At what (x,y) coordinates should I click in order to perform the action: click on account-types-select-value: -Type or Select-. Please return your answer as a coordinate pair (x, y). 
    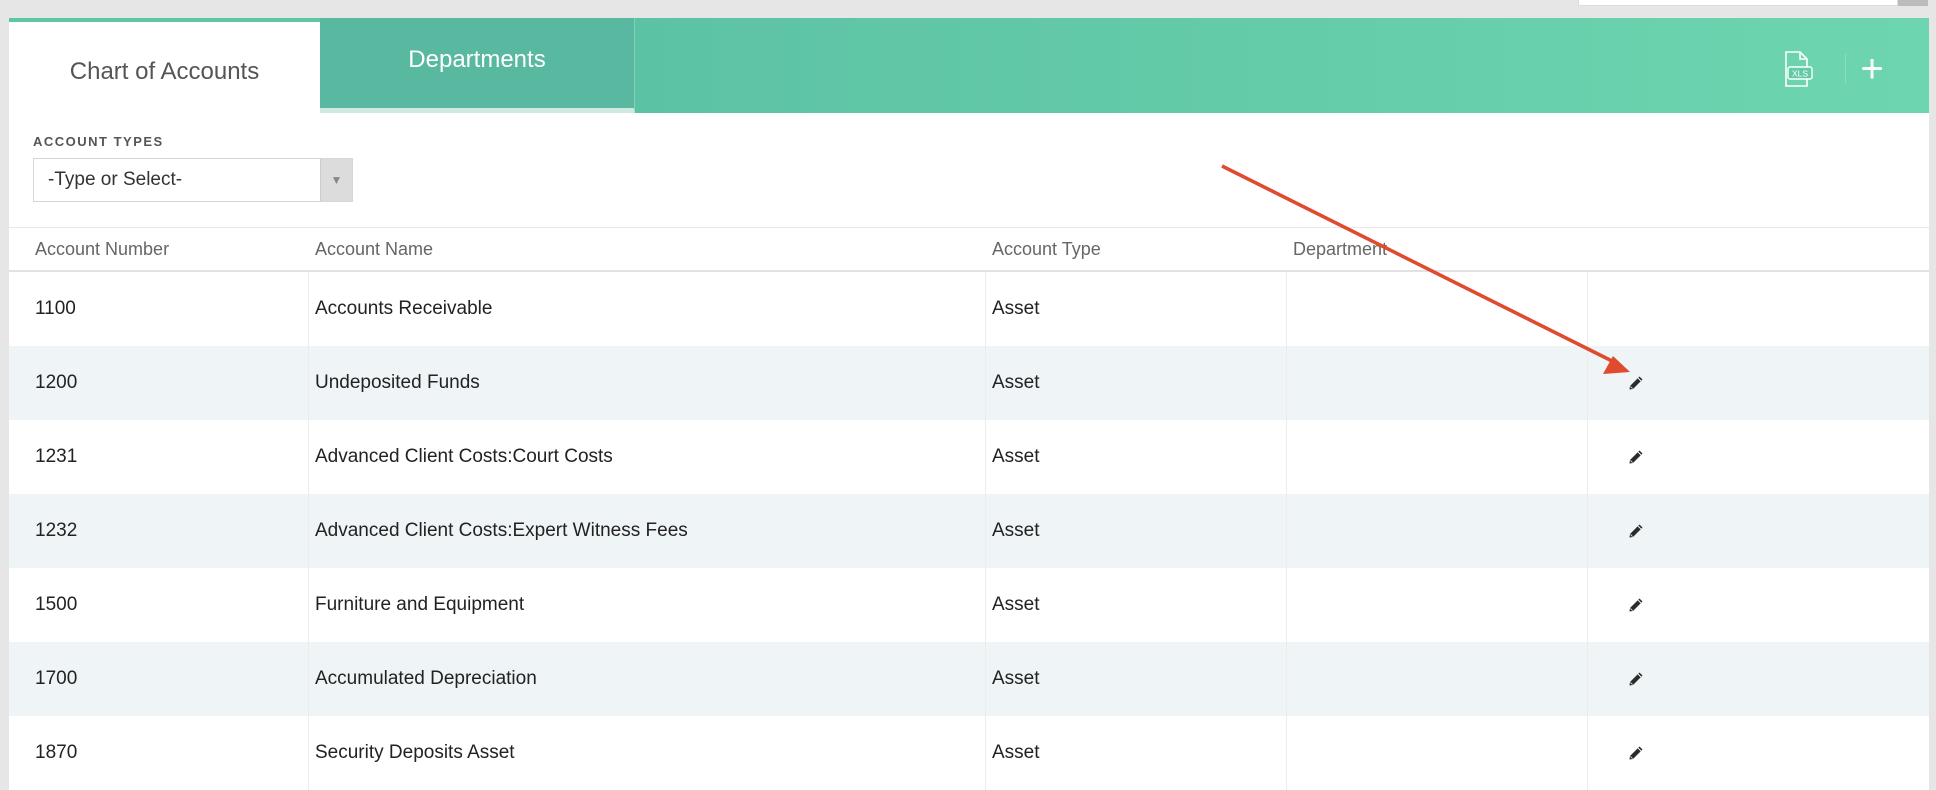
    Looking at the image, I should click on (115, 179).